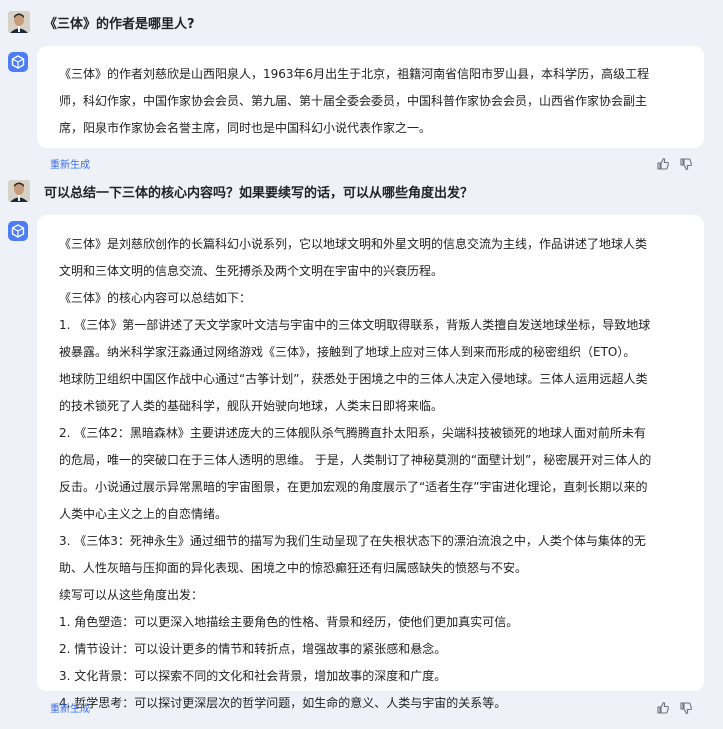  What do you see at coordinates (253, 649) in the screenshot?
I see `answer-line: 2. 情节设计：可以设计更多的情节和转折点，增强故事的紧张感和悬念。` at bounding box center [253, 649].